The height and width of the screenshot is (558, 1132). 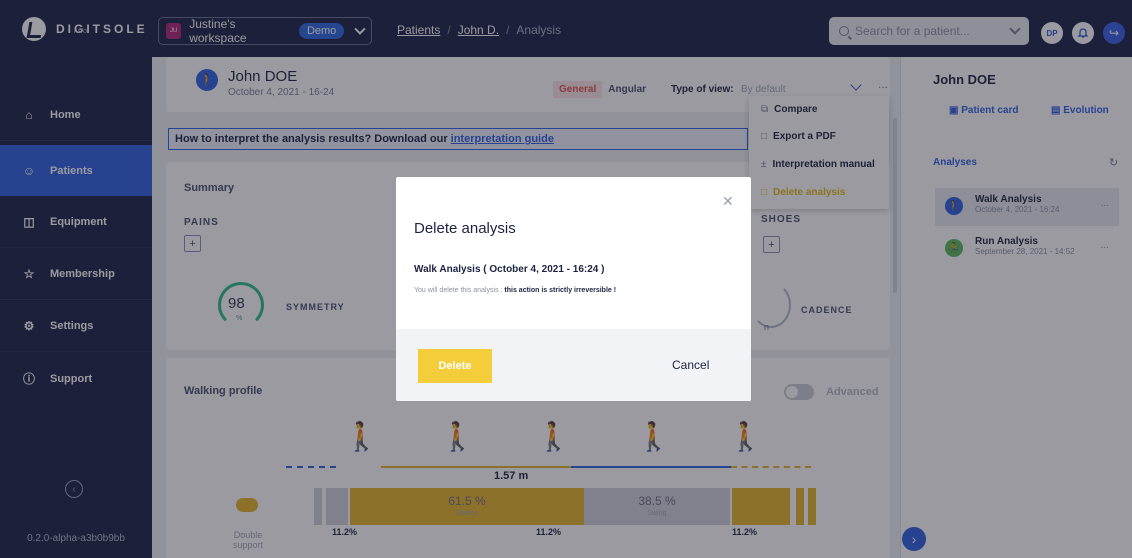 What do you see at coordinates (465, 228) in the screenshot?
I see `dialog-title: Delete analysis` at bounding box center [465, 228].